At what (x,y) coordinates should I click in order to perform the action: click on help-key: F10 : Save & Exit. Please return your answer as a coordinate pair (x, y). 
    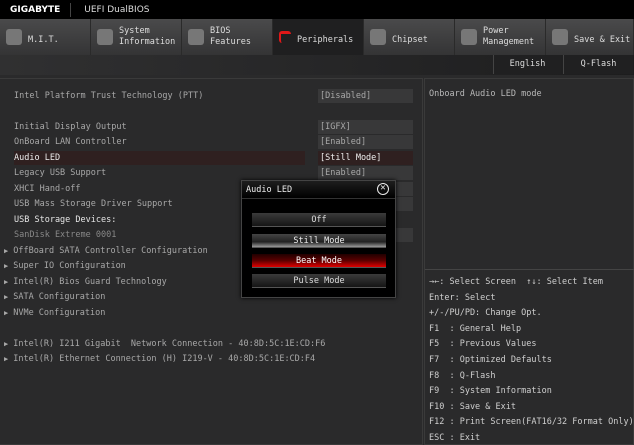
    Looking at the image, I should click on (472, 407).